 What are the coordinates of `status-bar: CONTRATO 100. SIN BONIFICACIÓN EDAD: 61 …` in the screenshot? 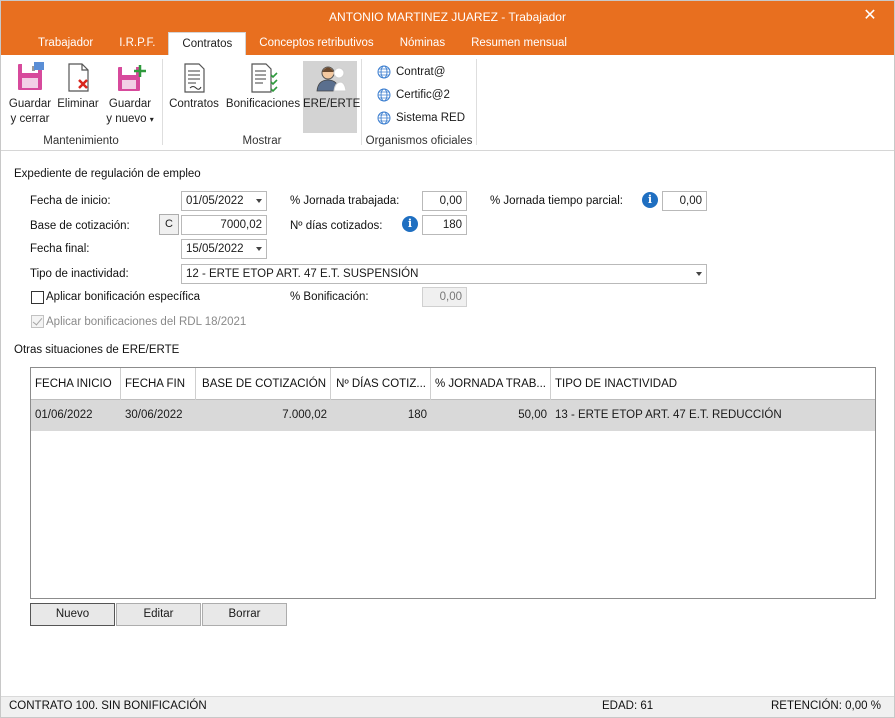 It's located at (447, 706).